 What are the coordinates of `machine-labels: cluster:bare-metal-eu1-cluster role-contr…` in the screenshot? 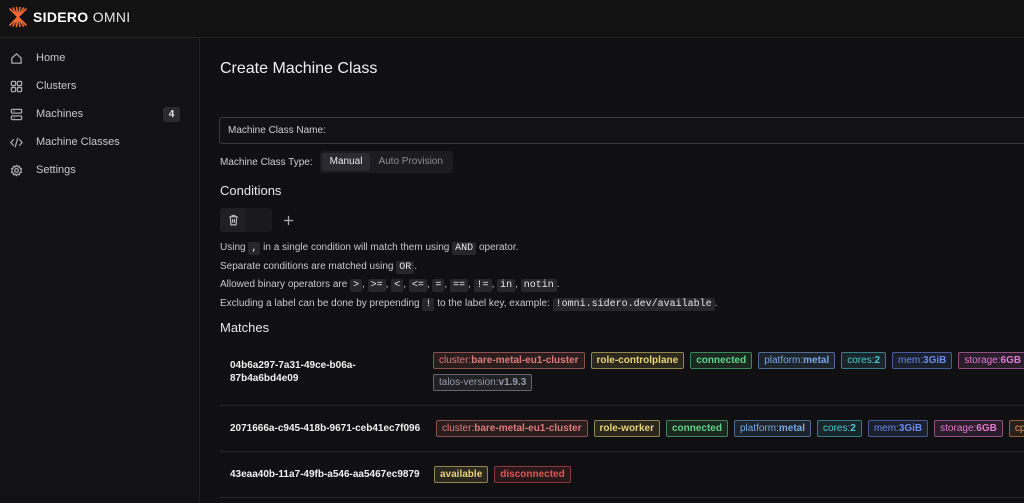 It's located at (728, 371).